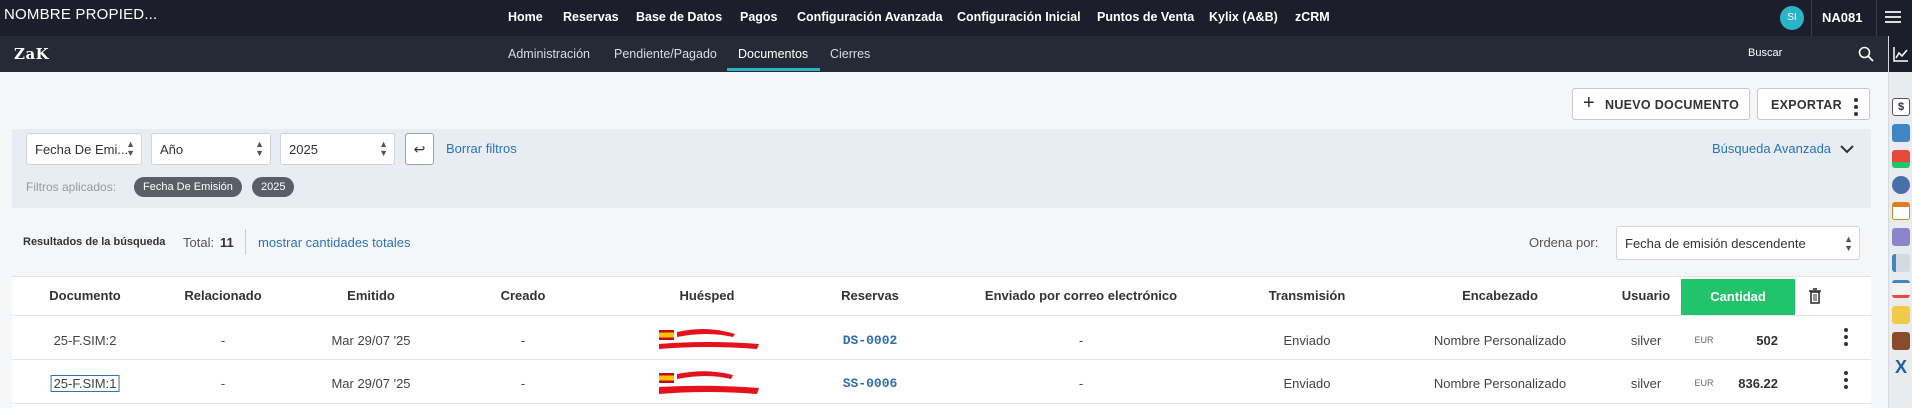 The height and width of the screenshot is (408, 1912). I want to click on trash-icon, so click(1815, 296).